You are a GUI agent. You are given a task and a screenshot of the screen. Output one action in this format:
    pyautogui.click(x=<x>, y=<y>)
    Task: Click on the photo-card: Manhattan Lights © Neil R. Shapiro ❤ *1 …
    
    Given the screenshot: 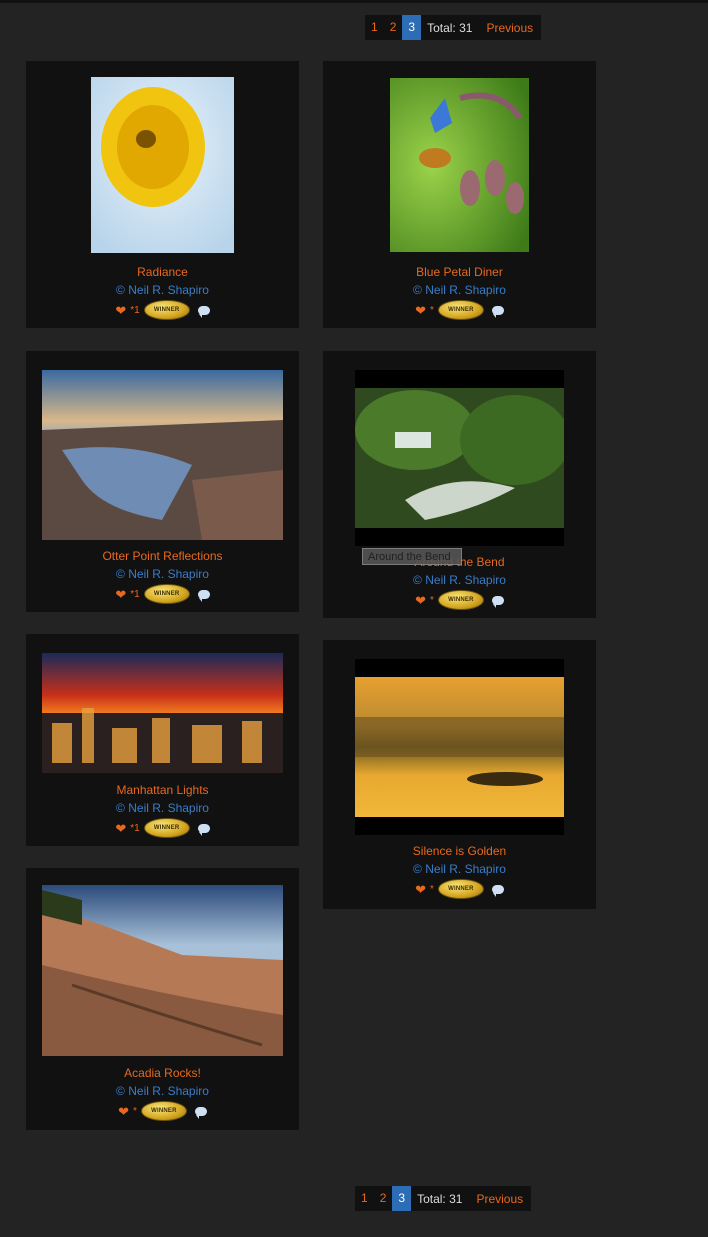 What is the action you would take?
    pyautogui.click(x=162, y=740)
    